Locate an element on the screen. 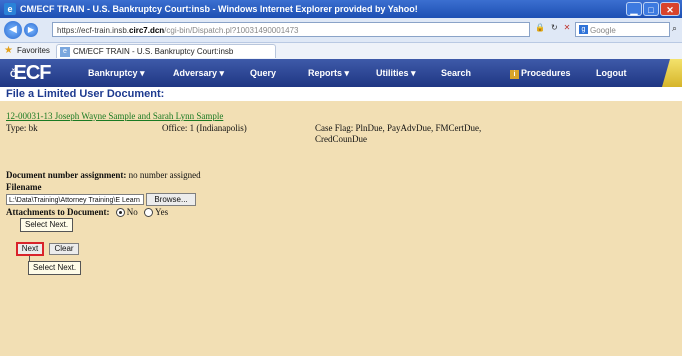  ecf-logo-text: ECF is located at coordinates (32, 73).